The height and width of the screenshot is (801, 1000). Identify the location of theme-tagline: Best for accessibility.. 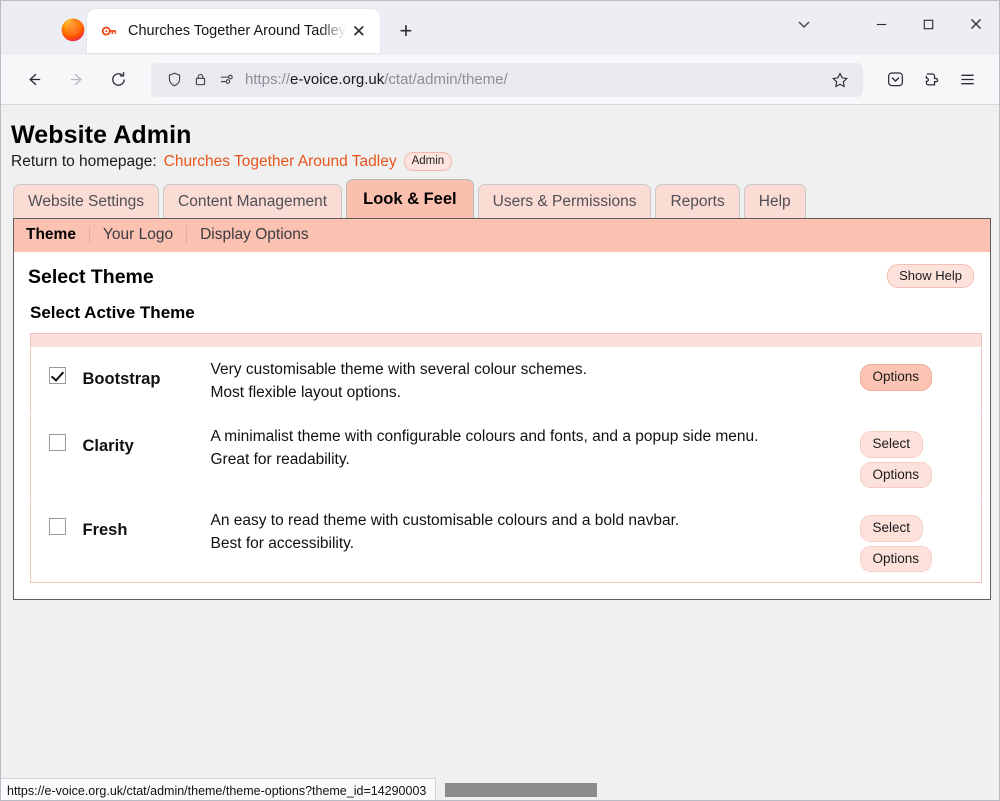
(282, 544).